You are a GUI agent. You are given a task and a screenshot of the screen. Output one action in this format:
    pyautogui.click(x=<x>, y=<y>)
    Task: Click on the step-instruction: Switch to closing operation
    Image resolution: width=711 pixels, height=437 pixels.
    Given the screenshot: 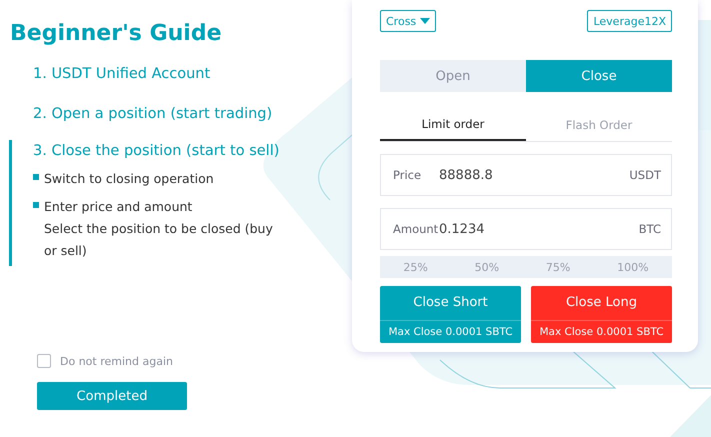 What is the action you would take?
    pyautogui.click(x=129, y=179)
    